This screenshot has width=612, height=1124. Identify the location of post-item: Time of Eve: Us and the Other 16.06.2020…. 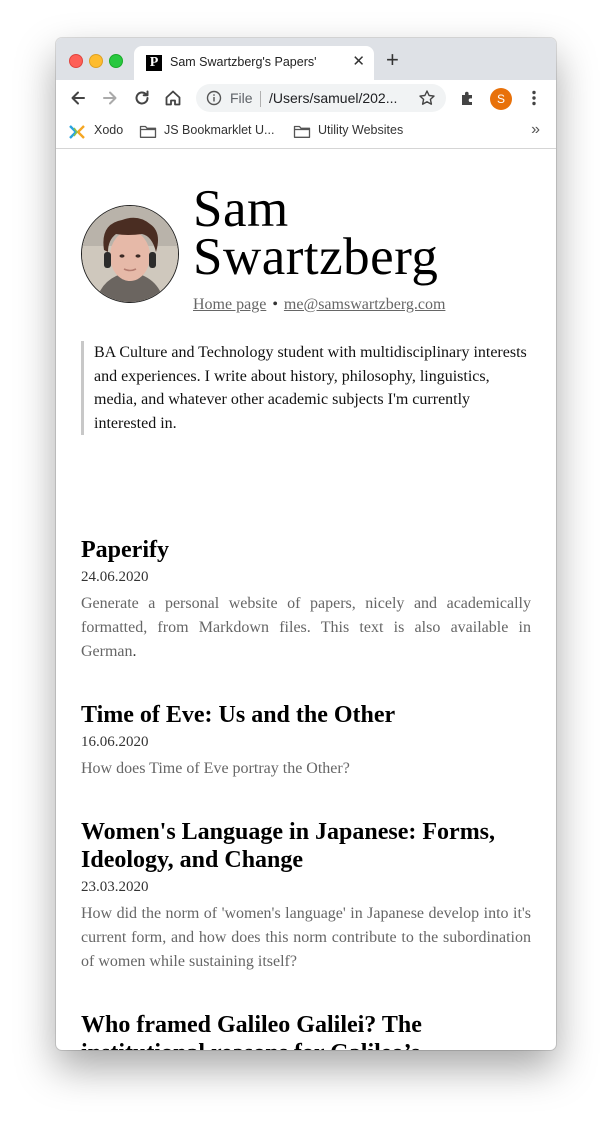
(306, 741).